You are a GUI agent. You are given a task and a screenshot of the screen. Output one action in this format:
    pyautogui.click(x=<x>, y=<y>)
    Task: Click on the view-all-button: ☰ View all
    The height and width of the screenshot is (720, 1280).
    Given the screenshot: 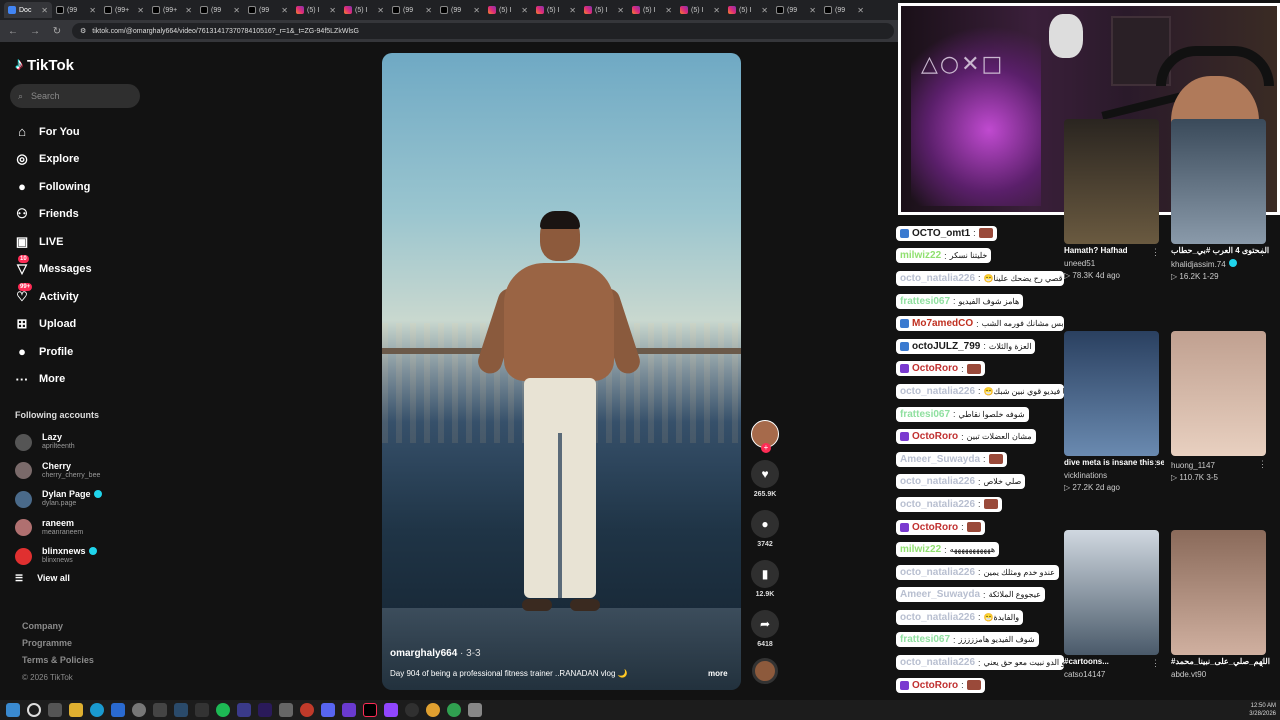 What is the action you would take?
    pyautogui.click(x=85, y=578)
    